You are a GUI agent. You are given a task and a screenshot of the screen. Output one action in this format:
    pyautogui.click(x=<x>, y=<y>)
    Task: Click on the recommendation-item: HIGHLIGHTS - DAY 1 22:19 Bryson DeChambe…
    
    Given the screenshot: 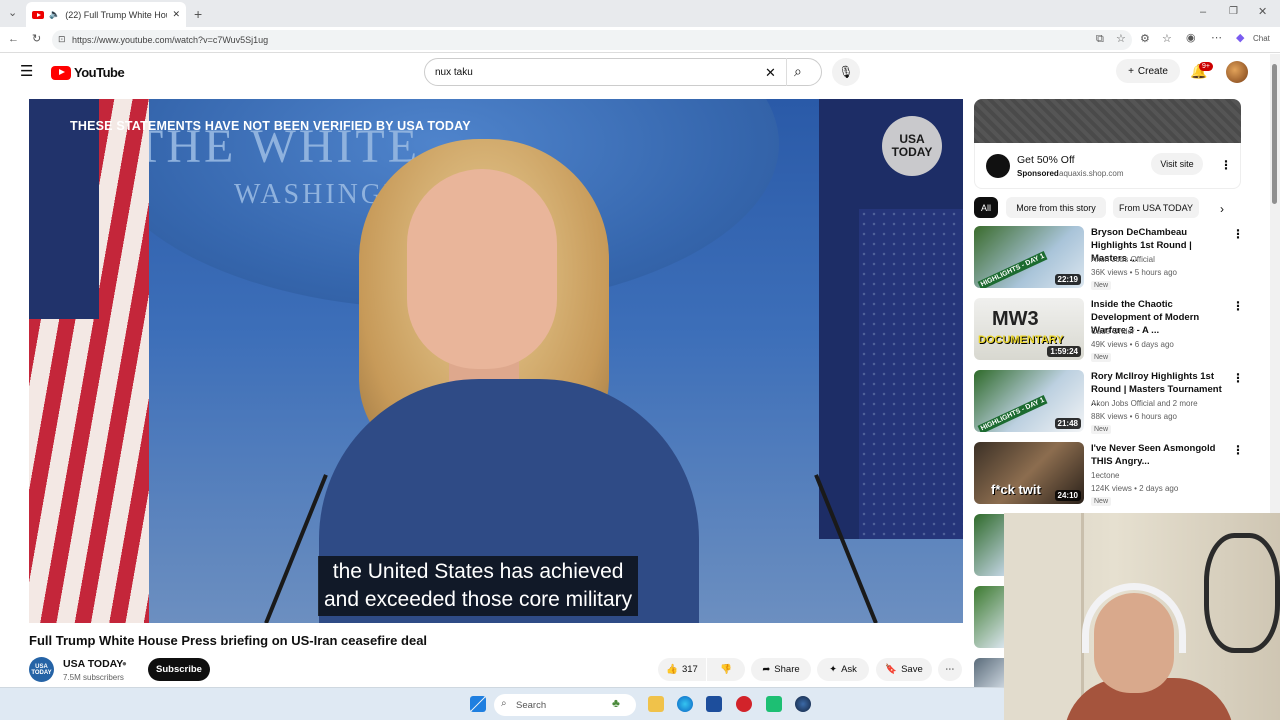 What is the action you would take?
    pyautogui.click(x=1109, y=258)
    